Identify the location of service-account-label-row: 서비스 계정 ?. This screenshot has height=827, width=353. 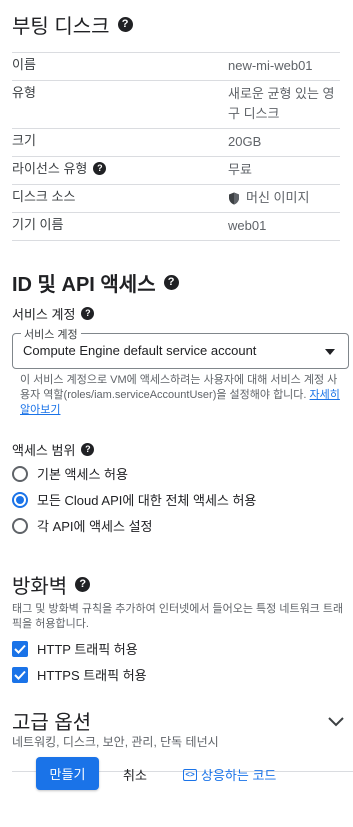
(53, 313).